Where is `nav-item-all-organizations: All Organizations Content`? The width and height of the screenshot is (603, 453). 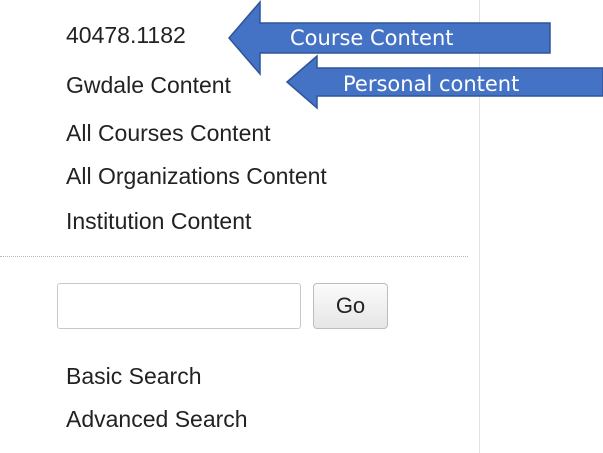 nav-item-all-organizations: All Organizations Content is located at coordinates (196, 176).